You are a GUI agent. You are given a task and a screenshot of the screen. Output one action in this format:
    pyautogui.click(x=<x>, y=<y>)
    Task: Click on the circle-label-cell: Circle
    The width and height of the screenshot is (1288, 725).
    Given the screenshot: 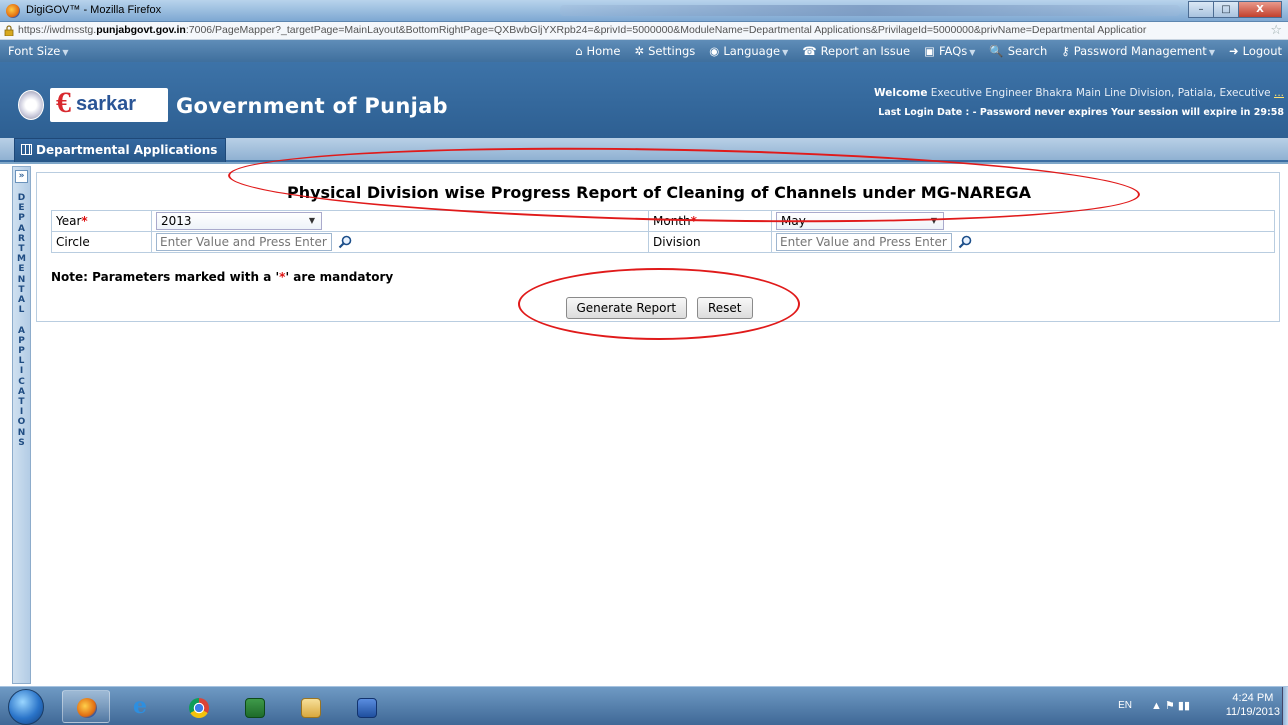 What is the action you would take?
    pyautogui.click(x=101, y=242)
    